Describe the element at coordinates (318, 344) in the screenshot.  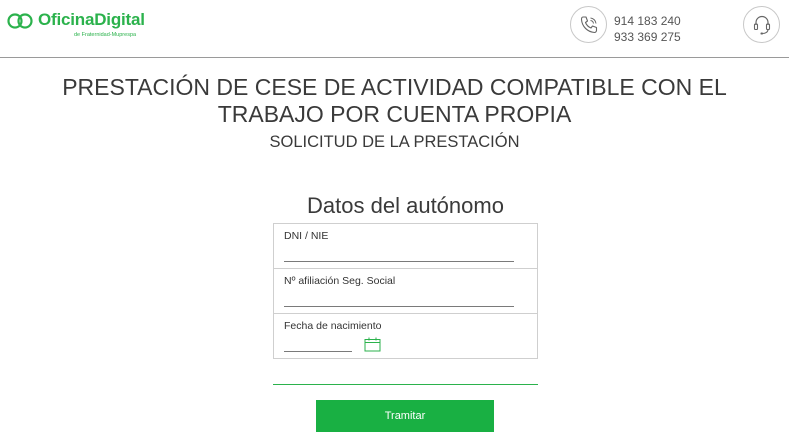
I see `birth-date-input` at that location.